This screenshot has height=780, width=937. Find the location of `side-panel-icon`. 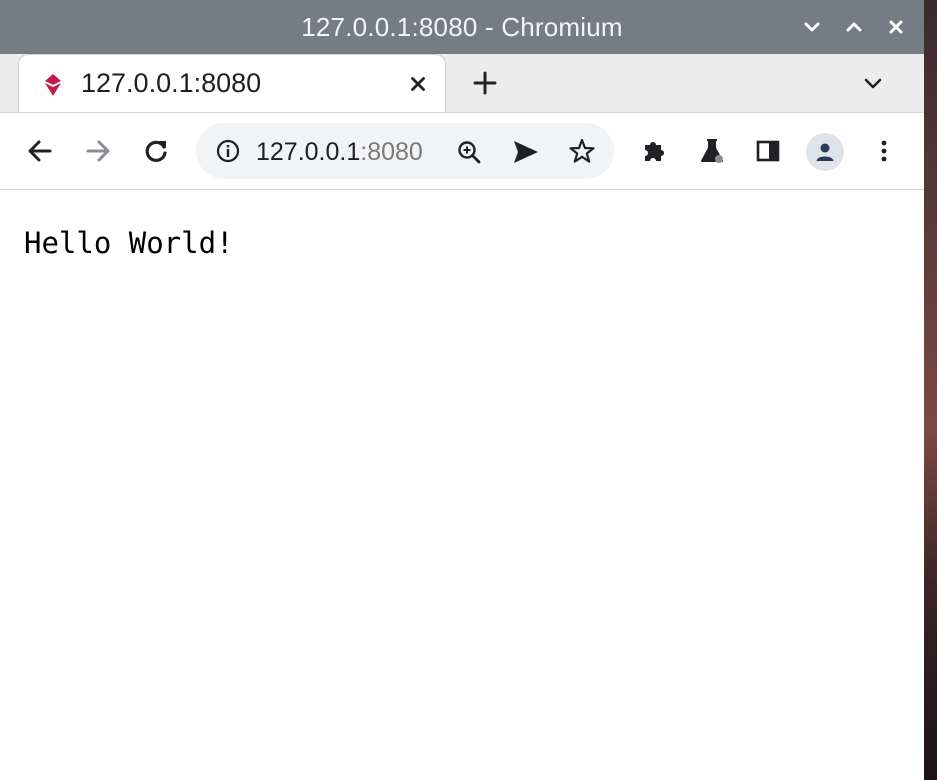

side-panel-icon is located at coordinates (768, 151).